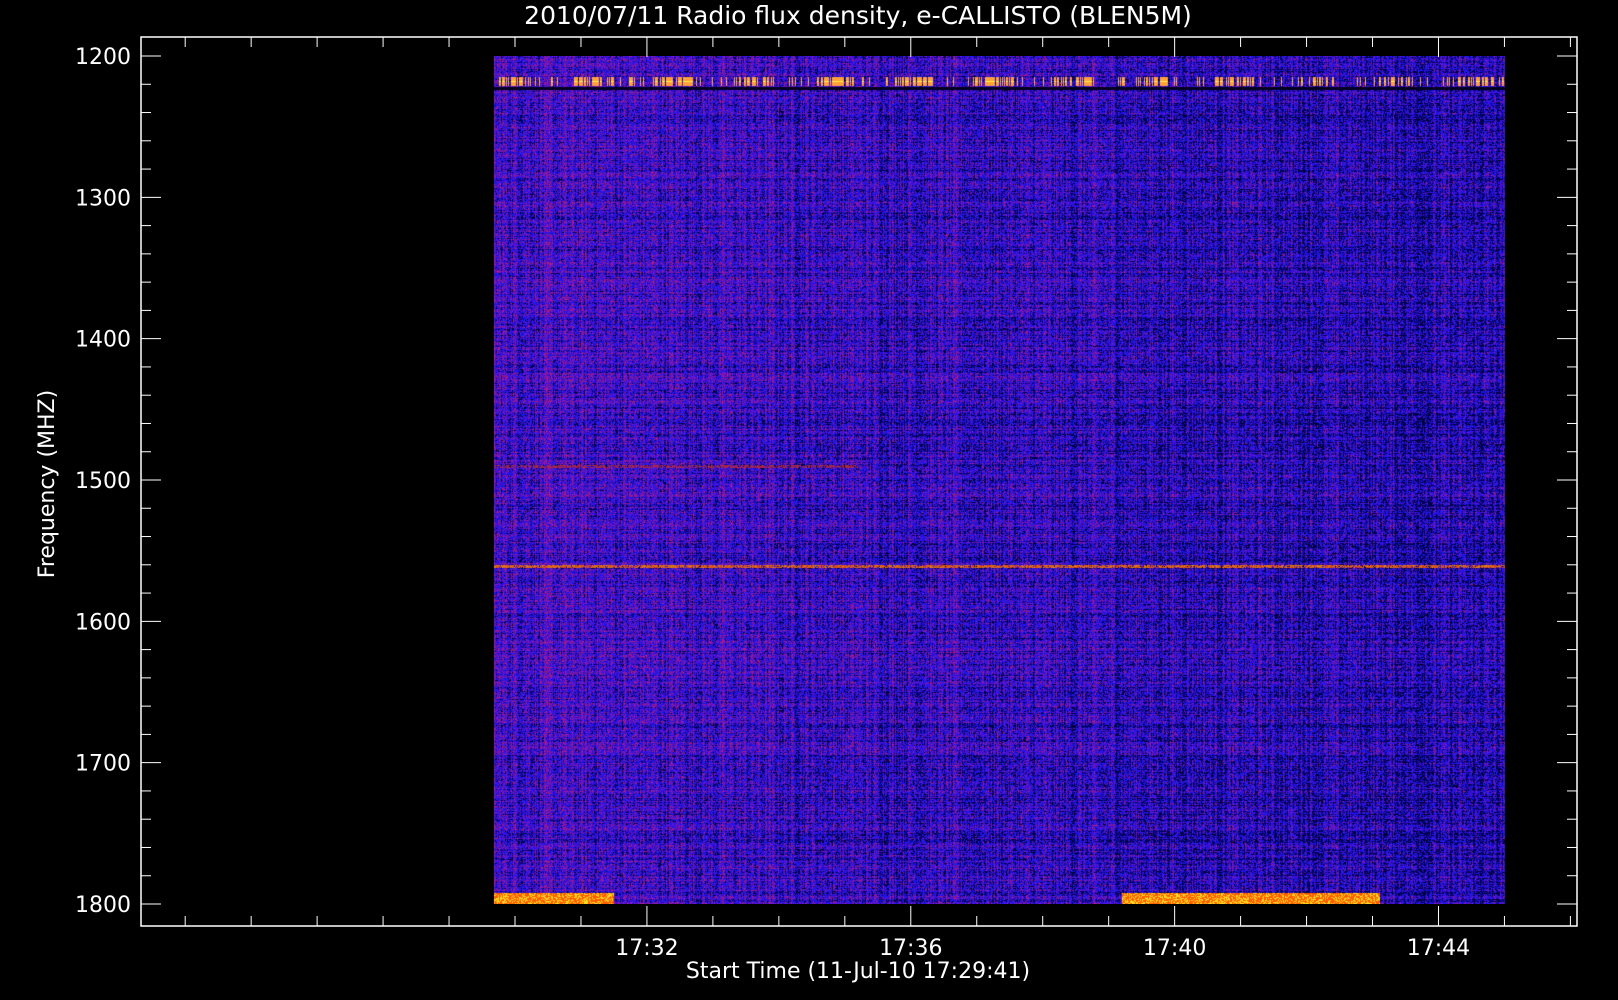  I want to click on x-tick-label: 17:40, so click(1174, 948).